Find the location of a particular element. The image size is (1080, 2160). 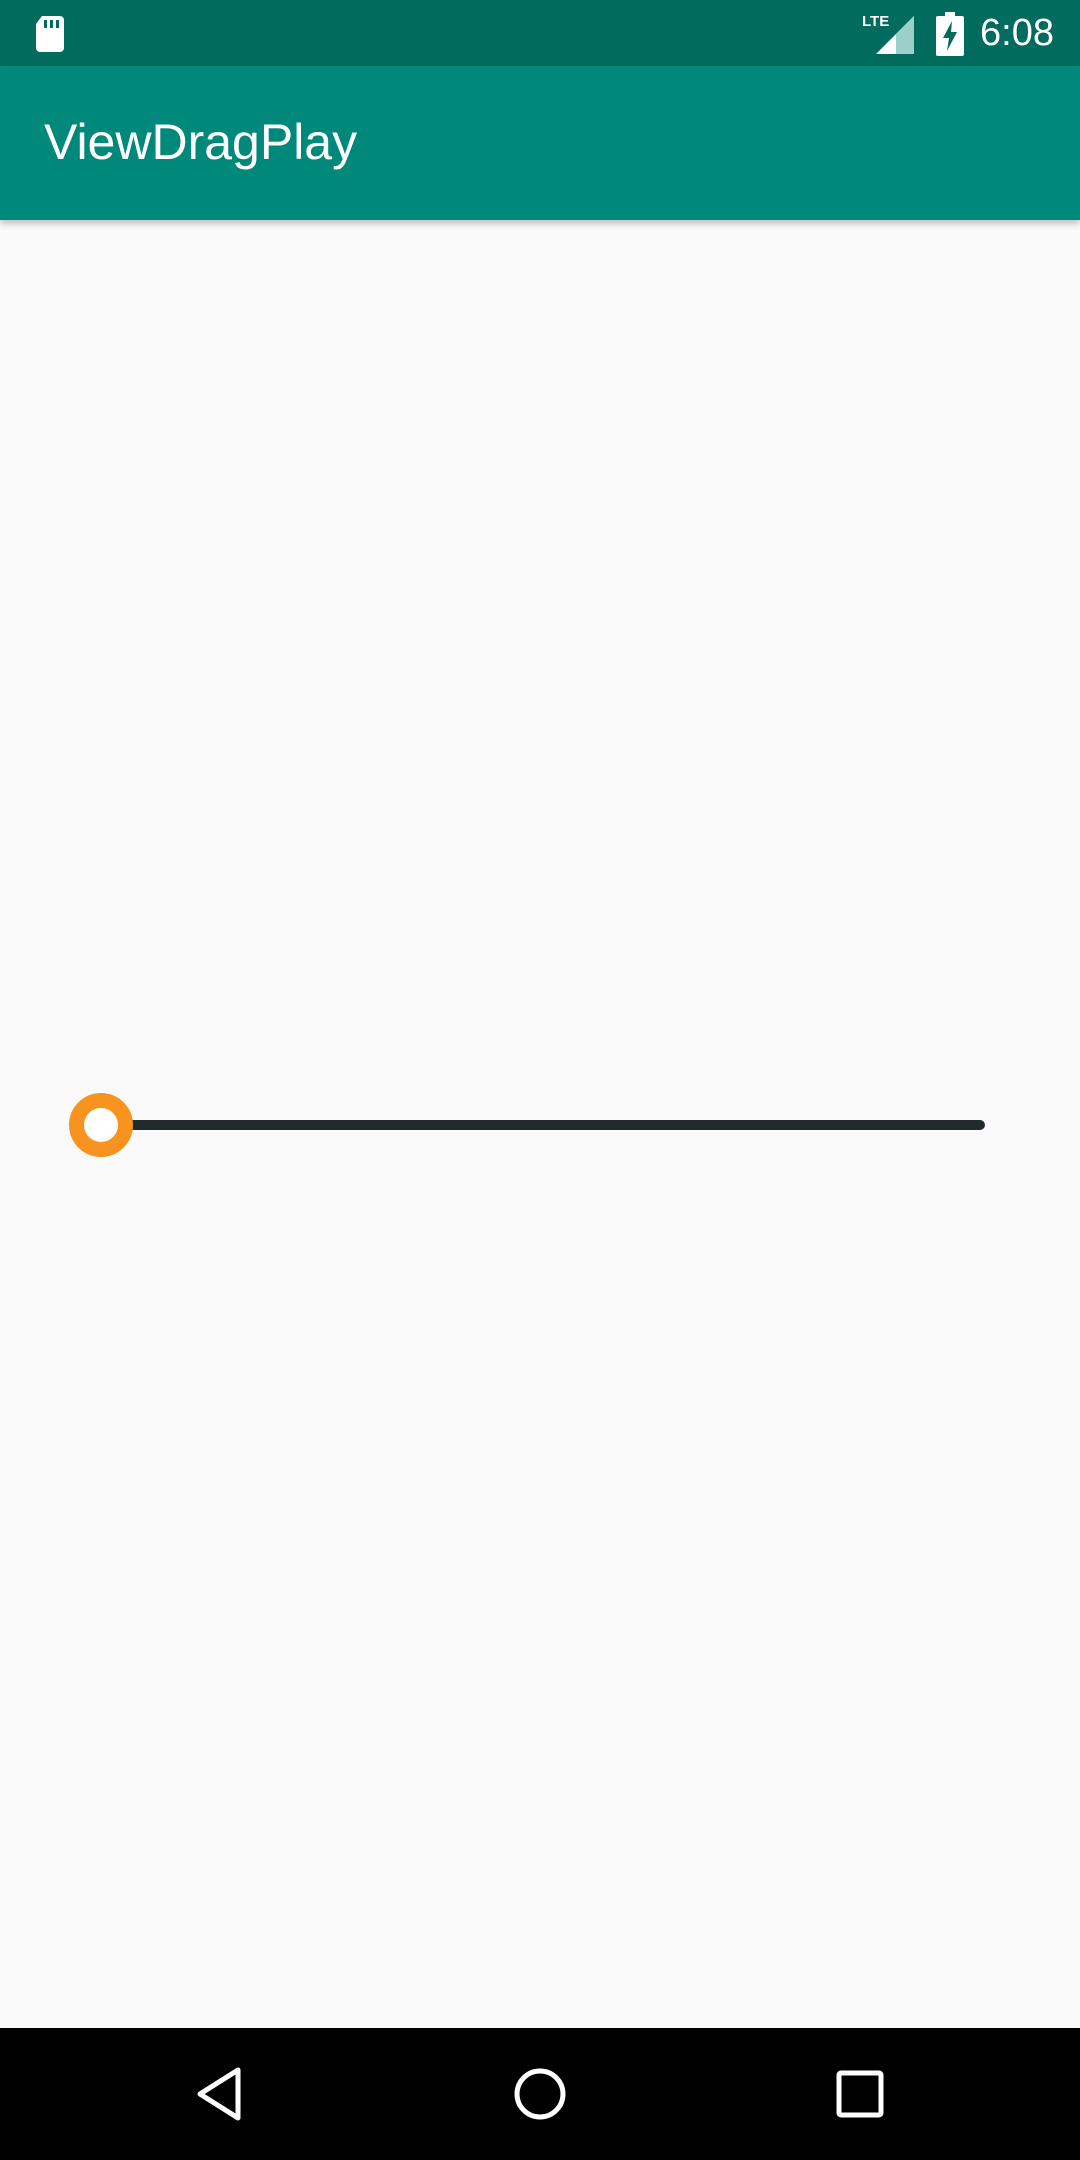

navigation-bar is located at coordinates (540, 2094).